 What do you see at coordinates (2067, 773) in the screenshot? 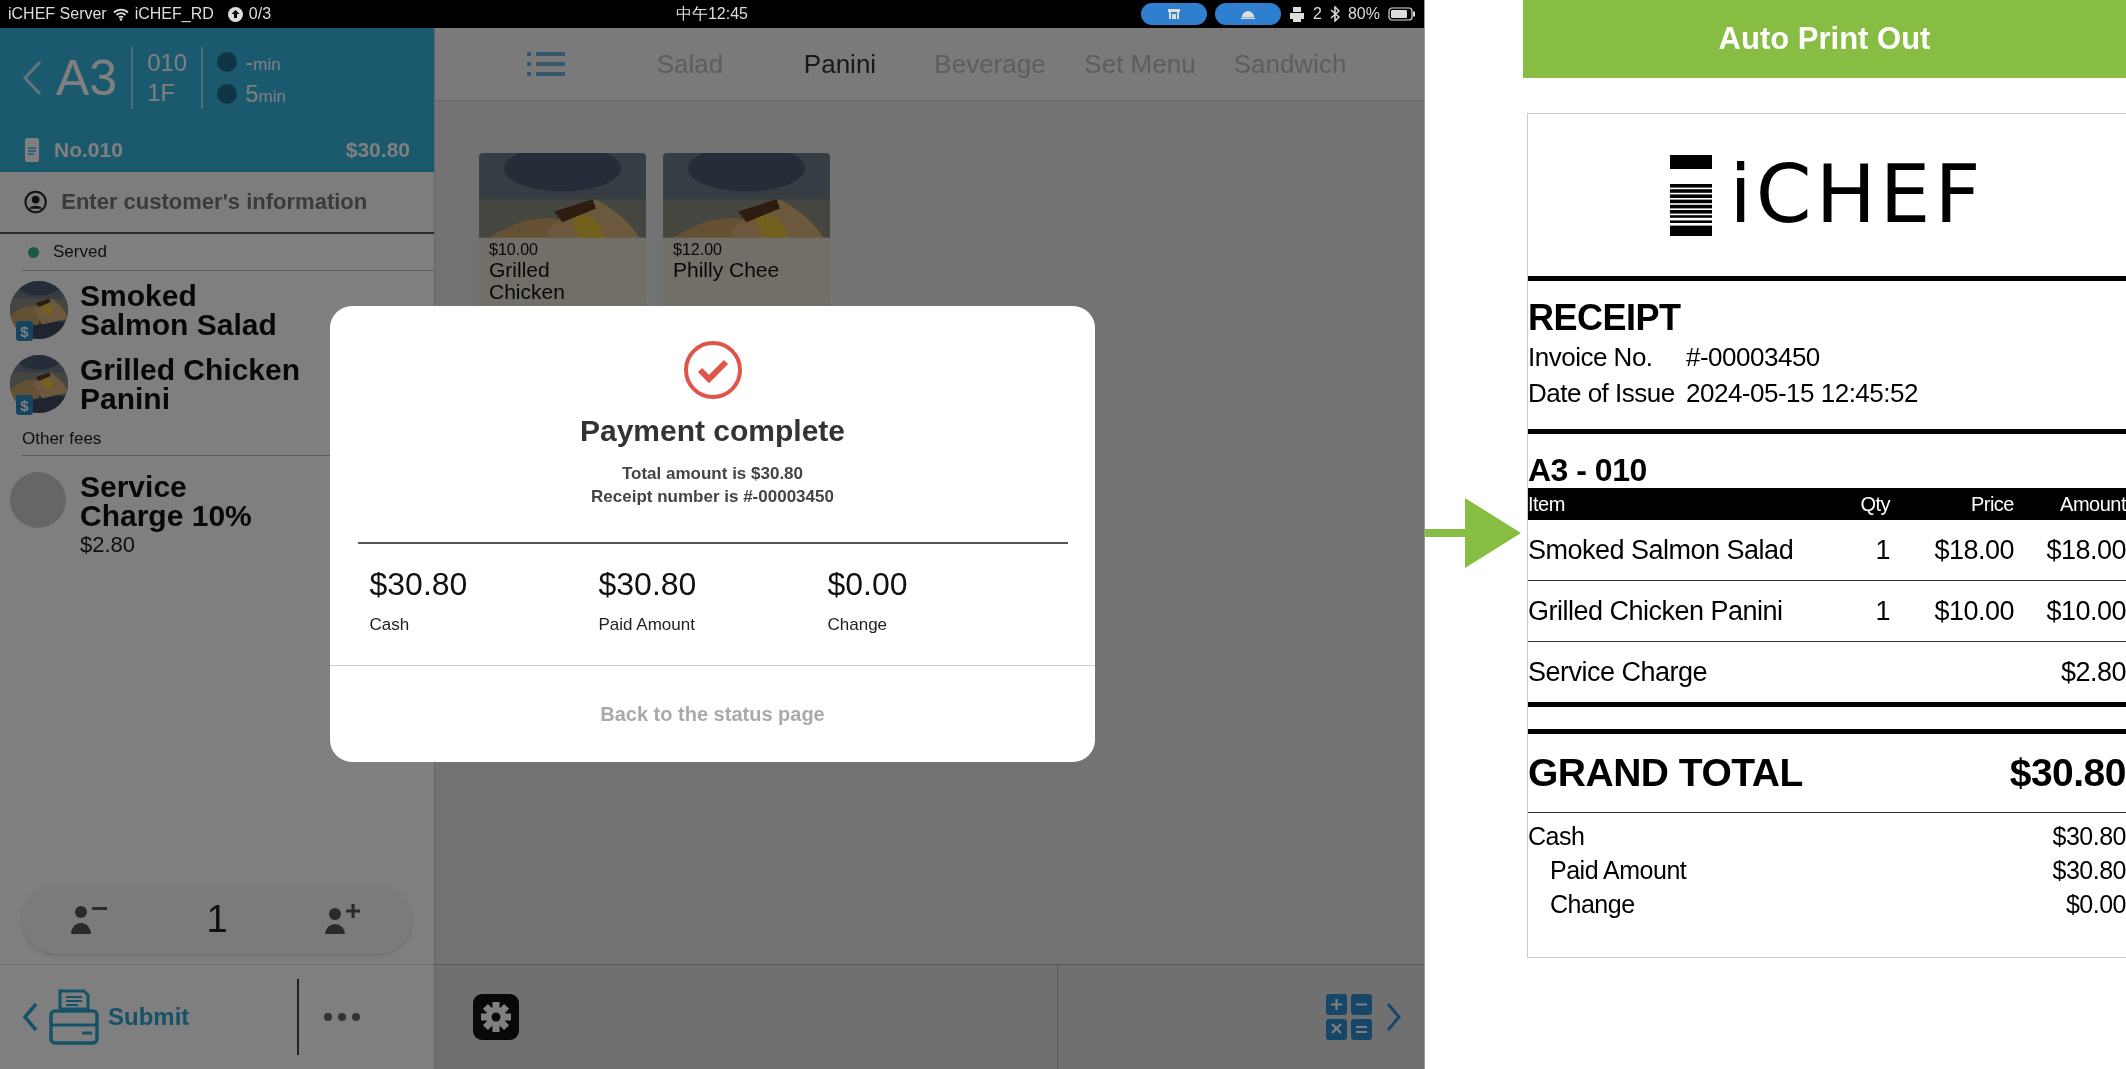
I see `grand-total-value: $30.80` at bounding box center [2067, 773].